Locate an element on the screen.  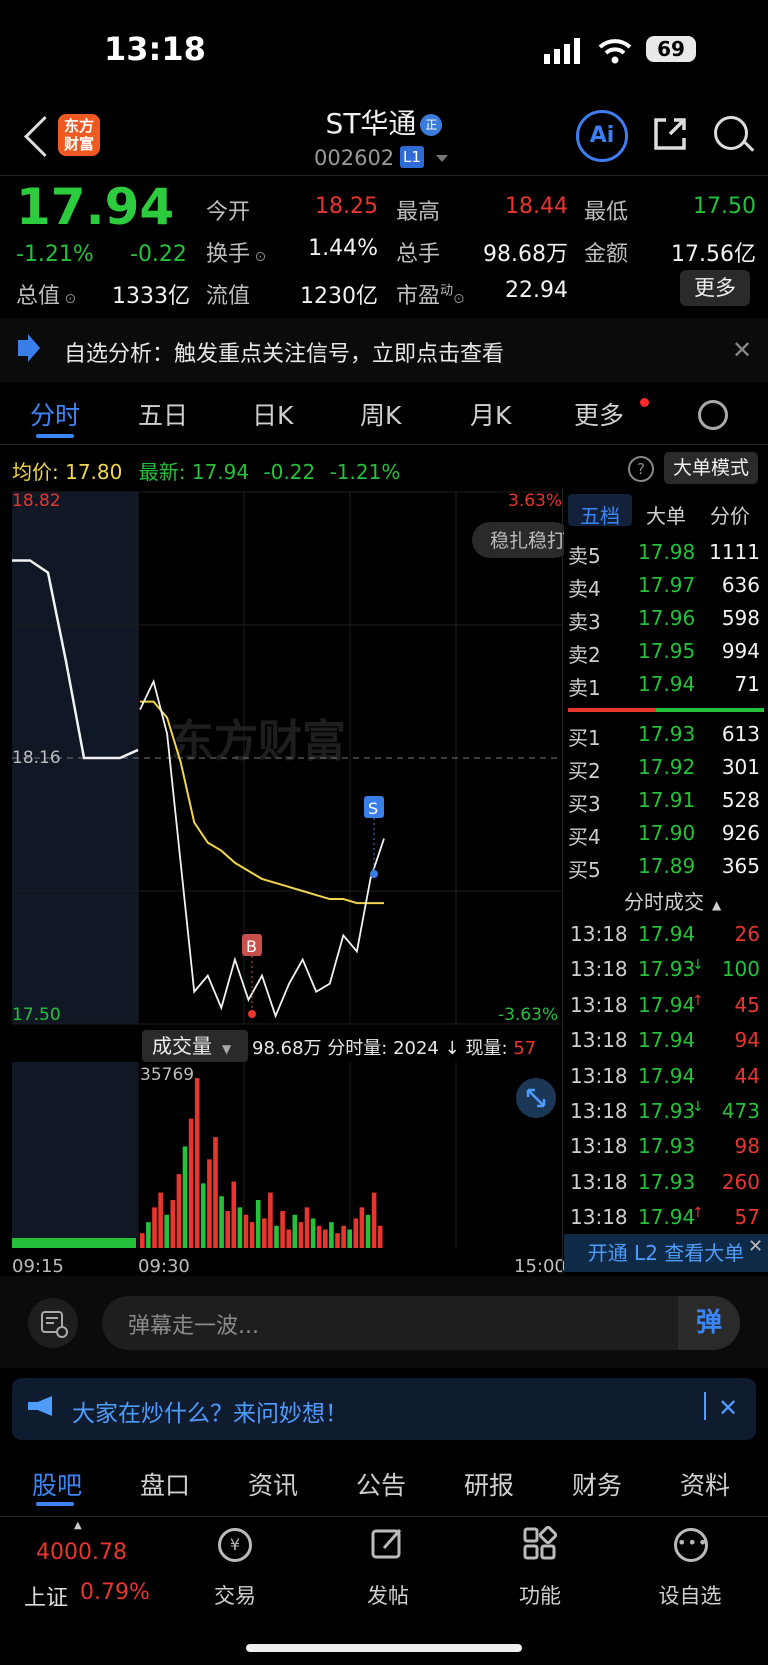
bid-volume: 301 is located at coordinates (740, 767).